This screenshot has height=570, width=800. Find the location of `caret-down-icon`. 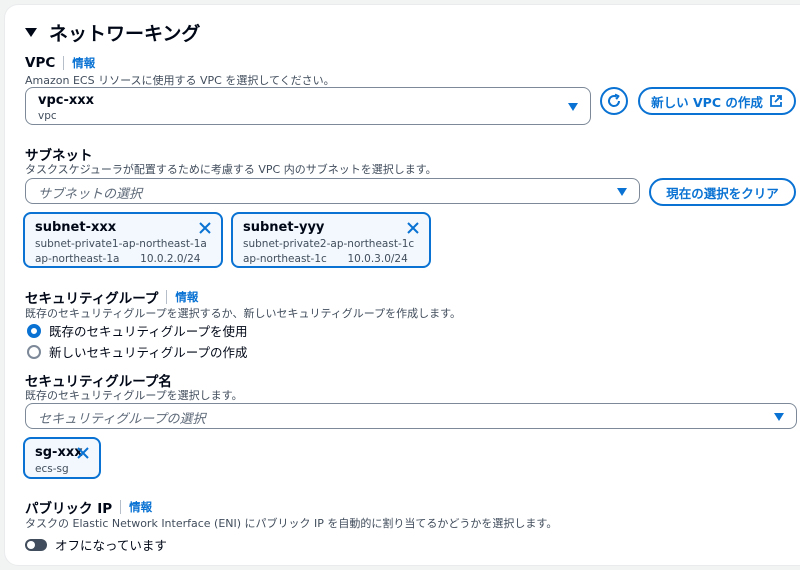

caret-down-icon is located at coordinates (31, 32).